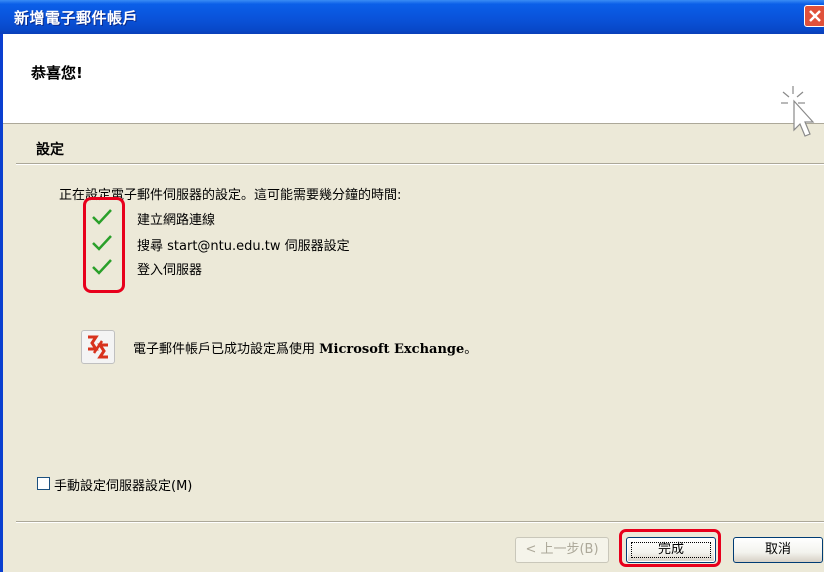 The height and width of the screenshot is (572, 824). Describe the element at coordinates (670, 548) in the screenshot. I see `finish-highlight-annotation` at that location.